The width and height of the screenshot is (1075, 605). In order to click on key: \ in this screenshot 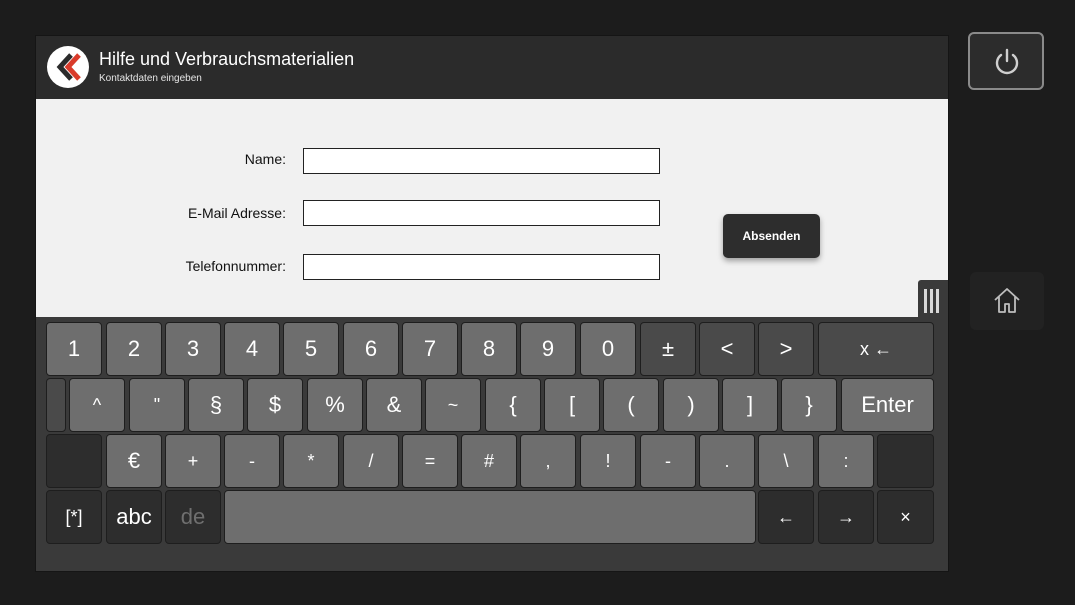, I will do `click(786, 461)`.